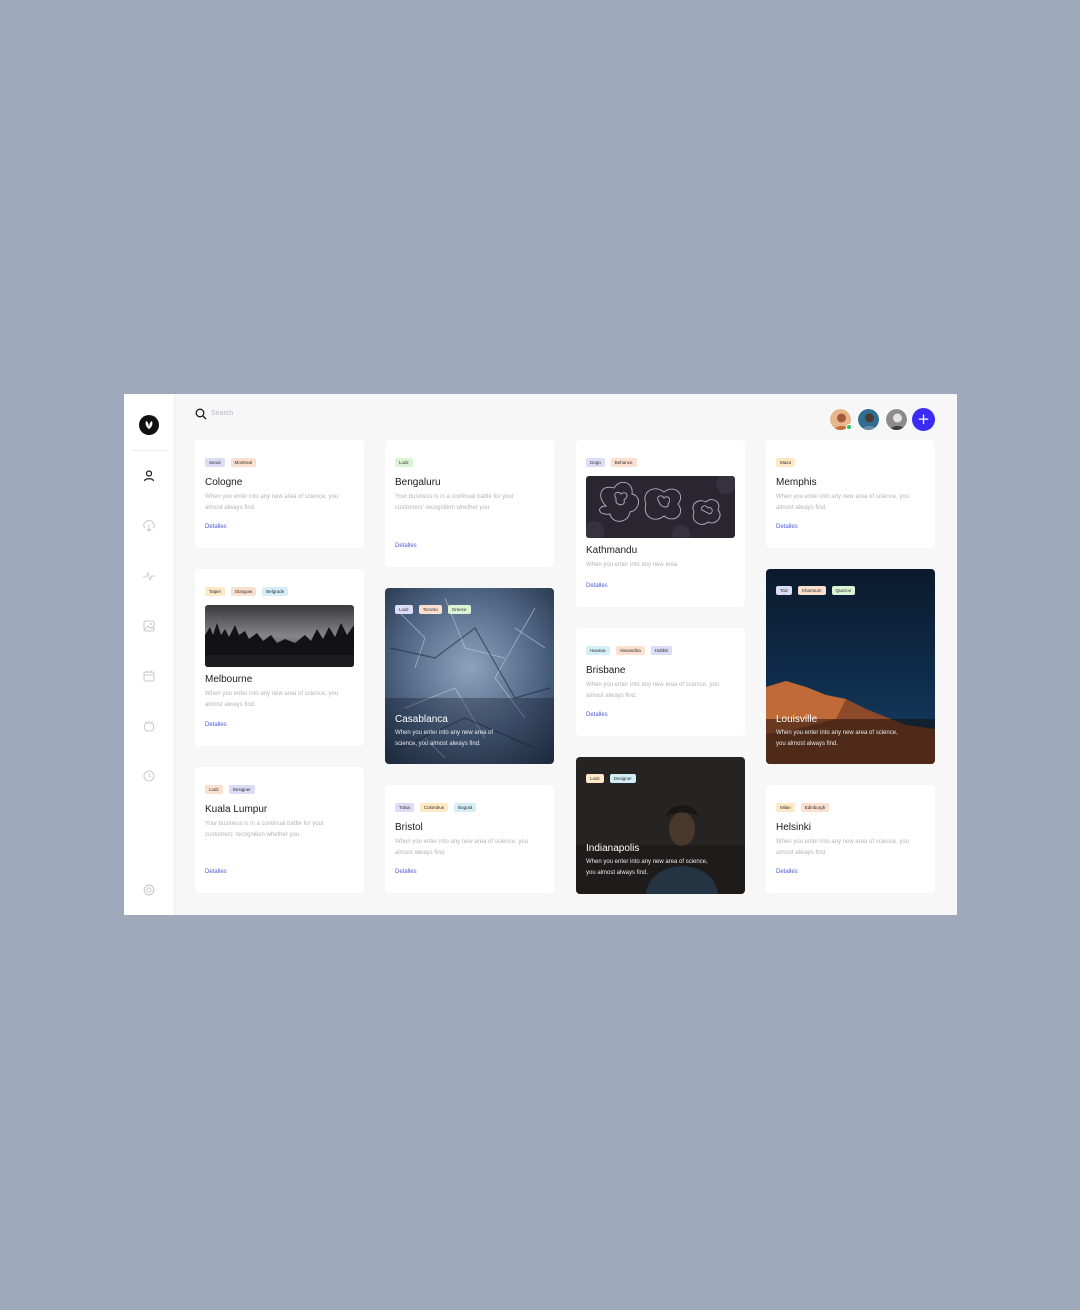 The width and height of the screenshot is (1080, 1310). I want to click on card-title: Melbourne, so click(229, 679).